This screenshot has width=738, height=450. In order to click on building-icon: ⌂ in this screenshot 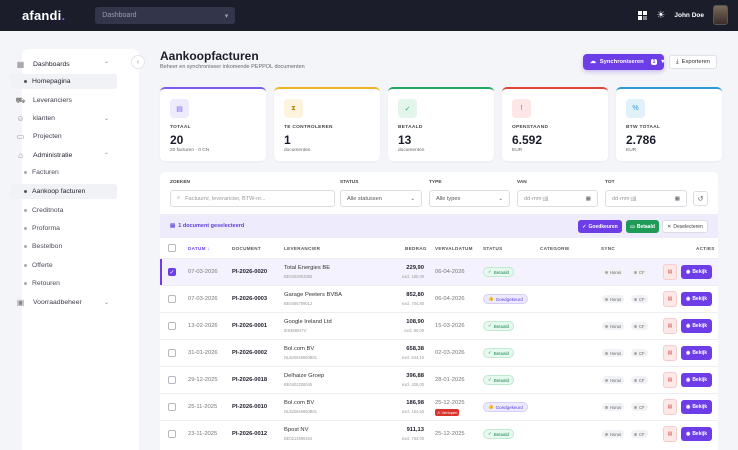, I will do `click(20, 155)`.